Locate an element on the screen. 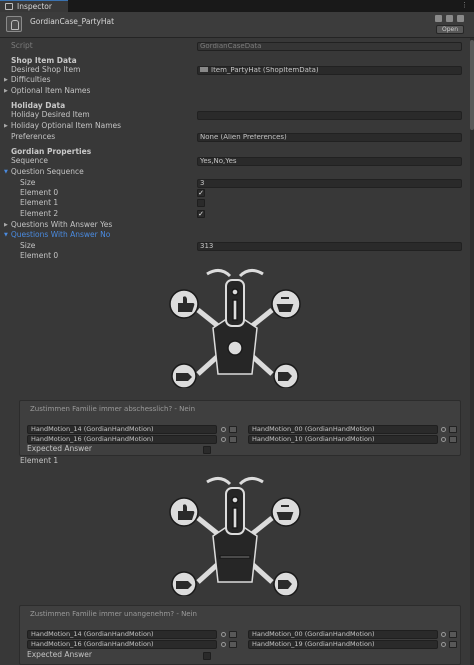  script-field: GordianCaseData is located at coordinates (329, 46).